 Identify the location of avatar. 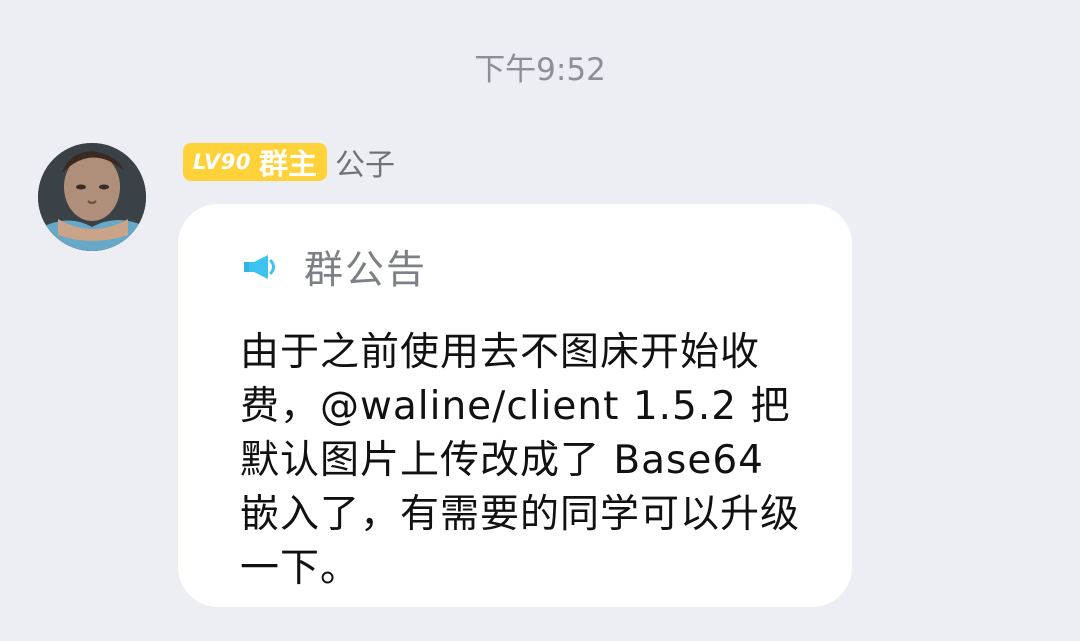
(92, 197).